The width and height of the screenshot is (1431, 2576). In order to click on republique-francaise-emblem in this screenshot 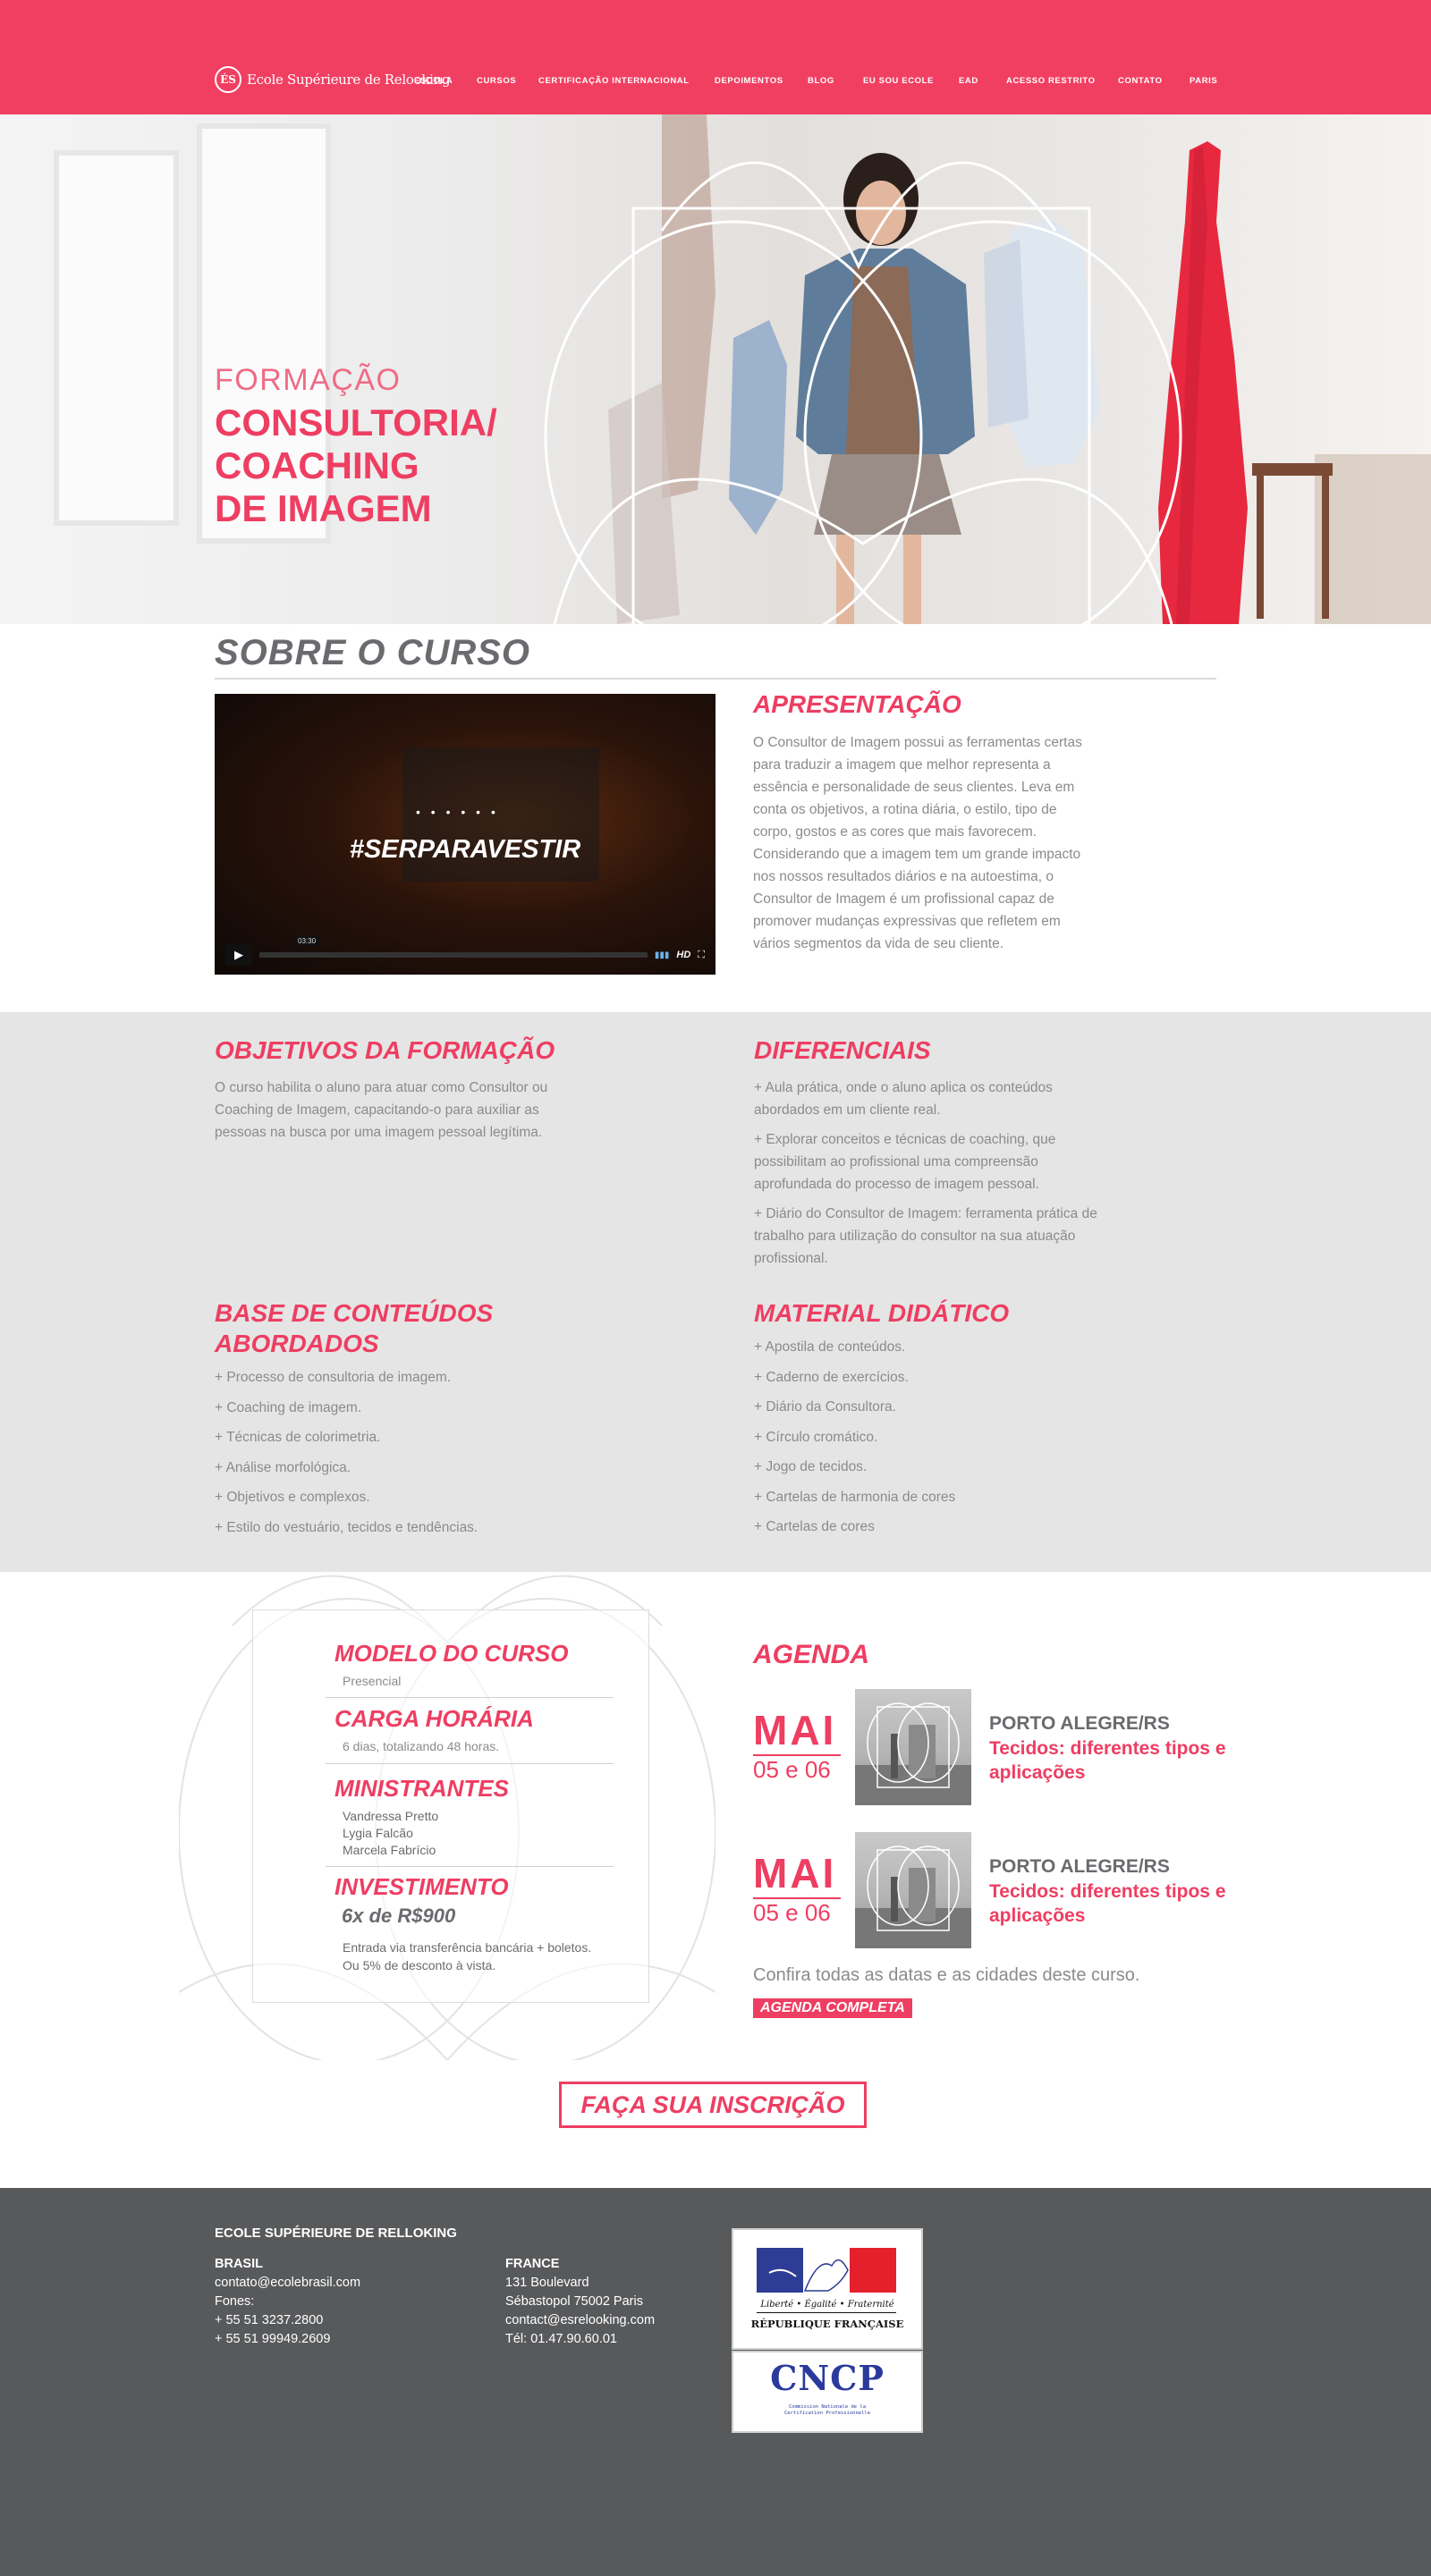, I will do `click(826, 2270)`.